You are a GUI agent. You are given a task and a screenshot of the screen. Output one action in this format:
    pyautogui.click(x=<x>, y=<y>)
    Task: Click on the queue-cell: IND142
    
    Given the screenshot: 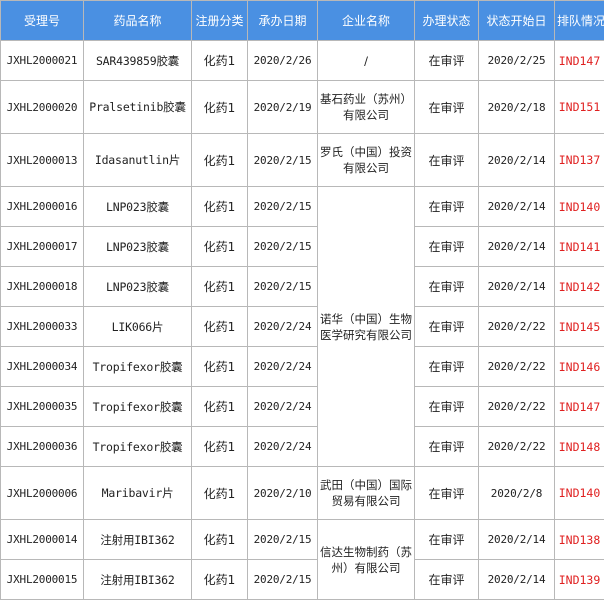 What is the action you would take?
    pyautogui.click(x=579, y=286)
    